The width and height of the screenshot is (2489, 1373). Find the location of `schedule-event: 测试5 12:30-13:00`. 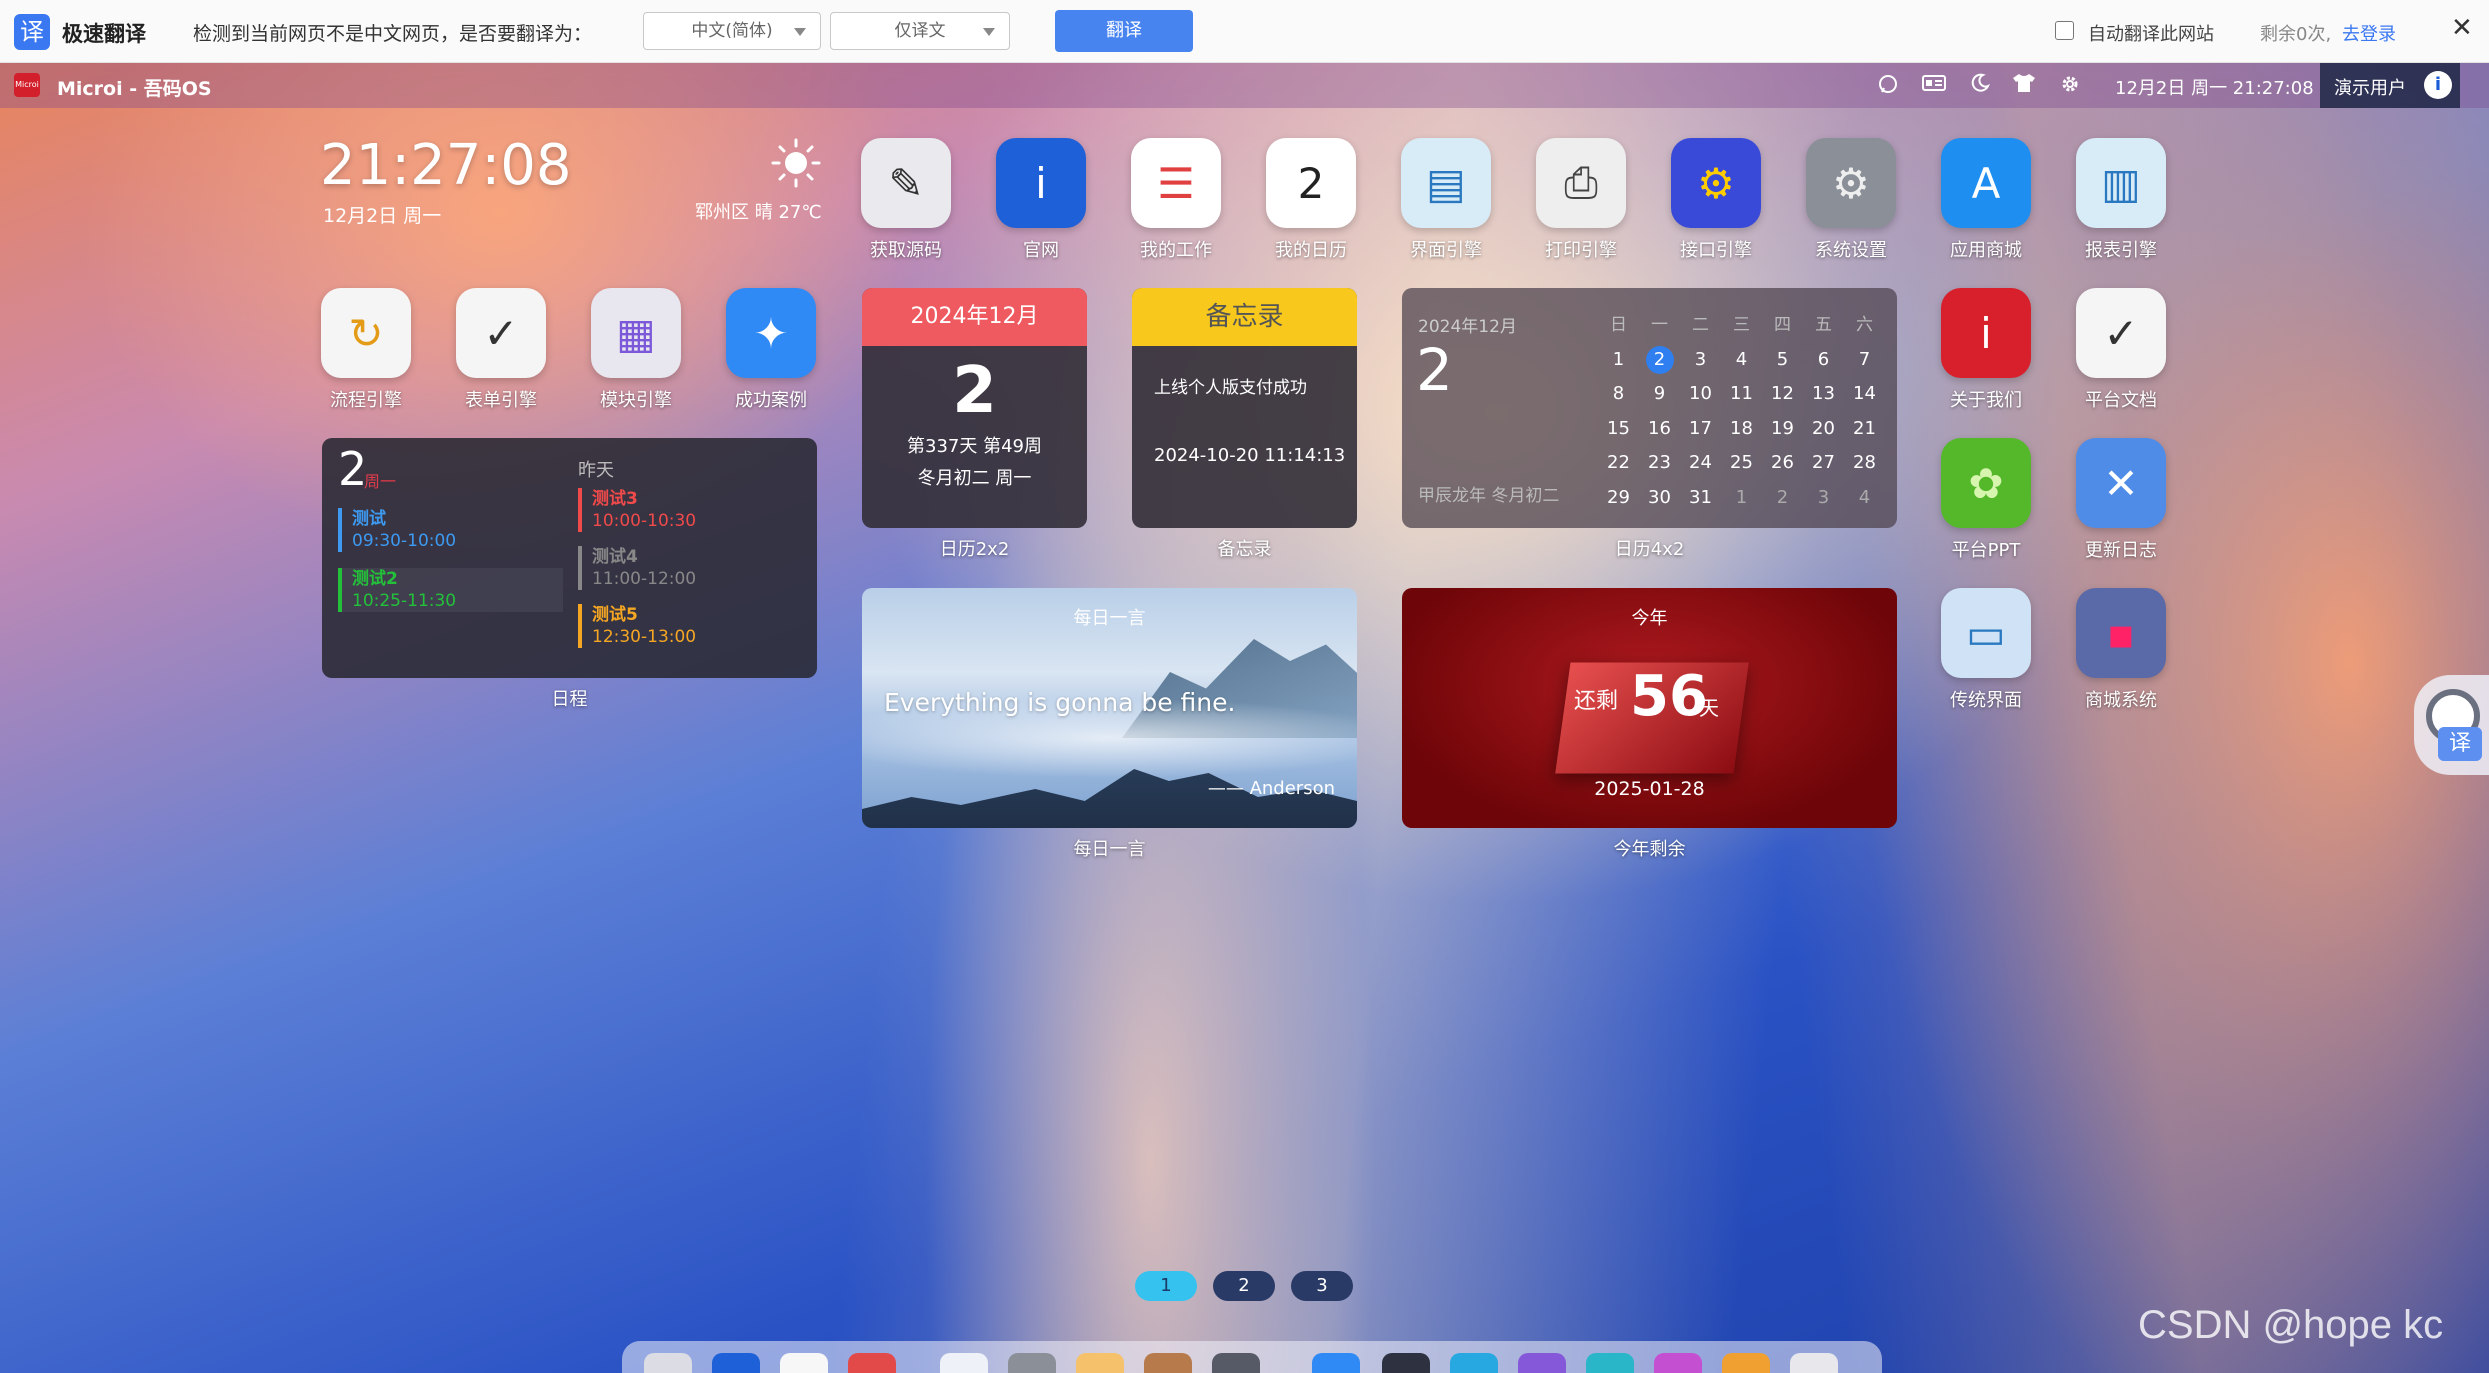

schedule-event: 测试5 12:30-13:00 is located at coordinates (637, 626).